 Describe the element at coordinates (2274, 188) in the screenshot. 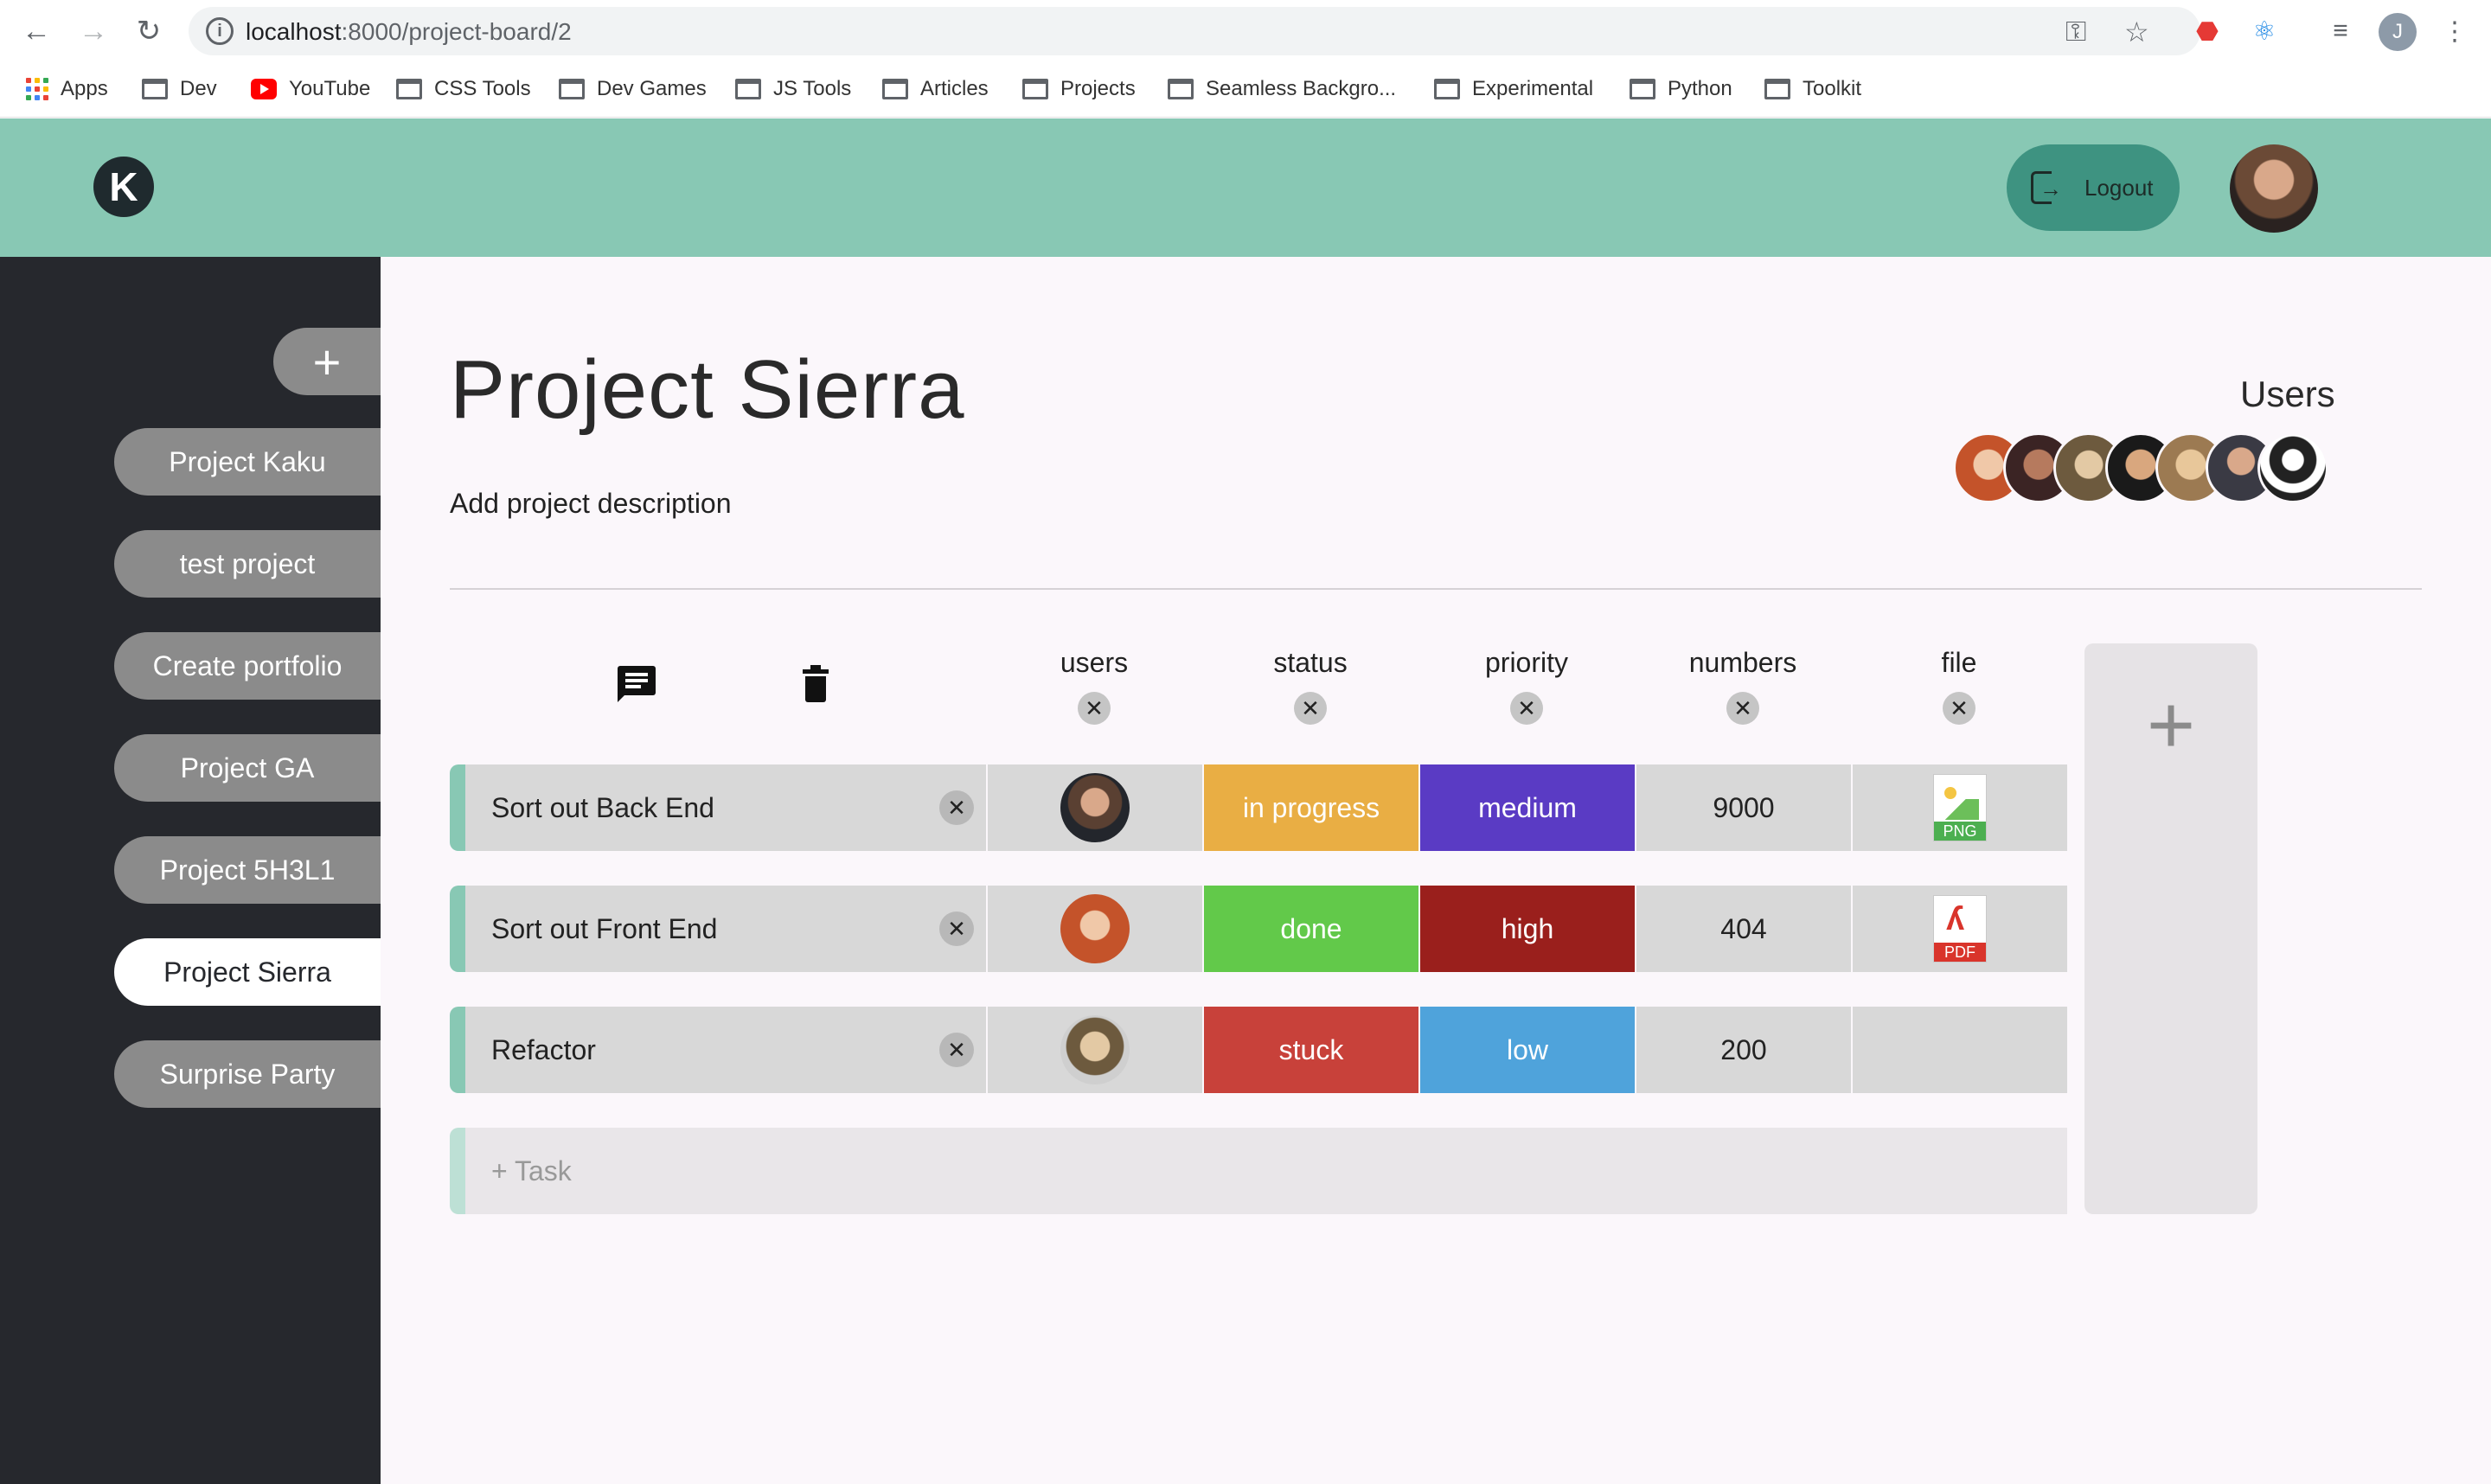

I see `current-user-avatar` at that location.